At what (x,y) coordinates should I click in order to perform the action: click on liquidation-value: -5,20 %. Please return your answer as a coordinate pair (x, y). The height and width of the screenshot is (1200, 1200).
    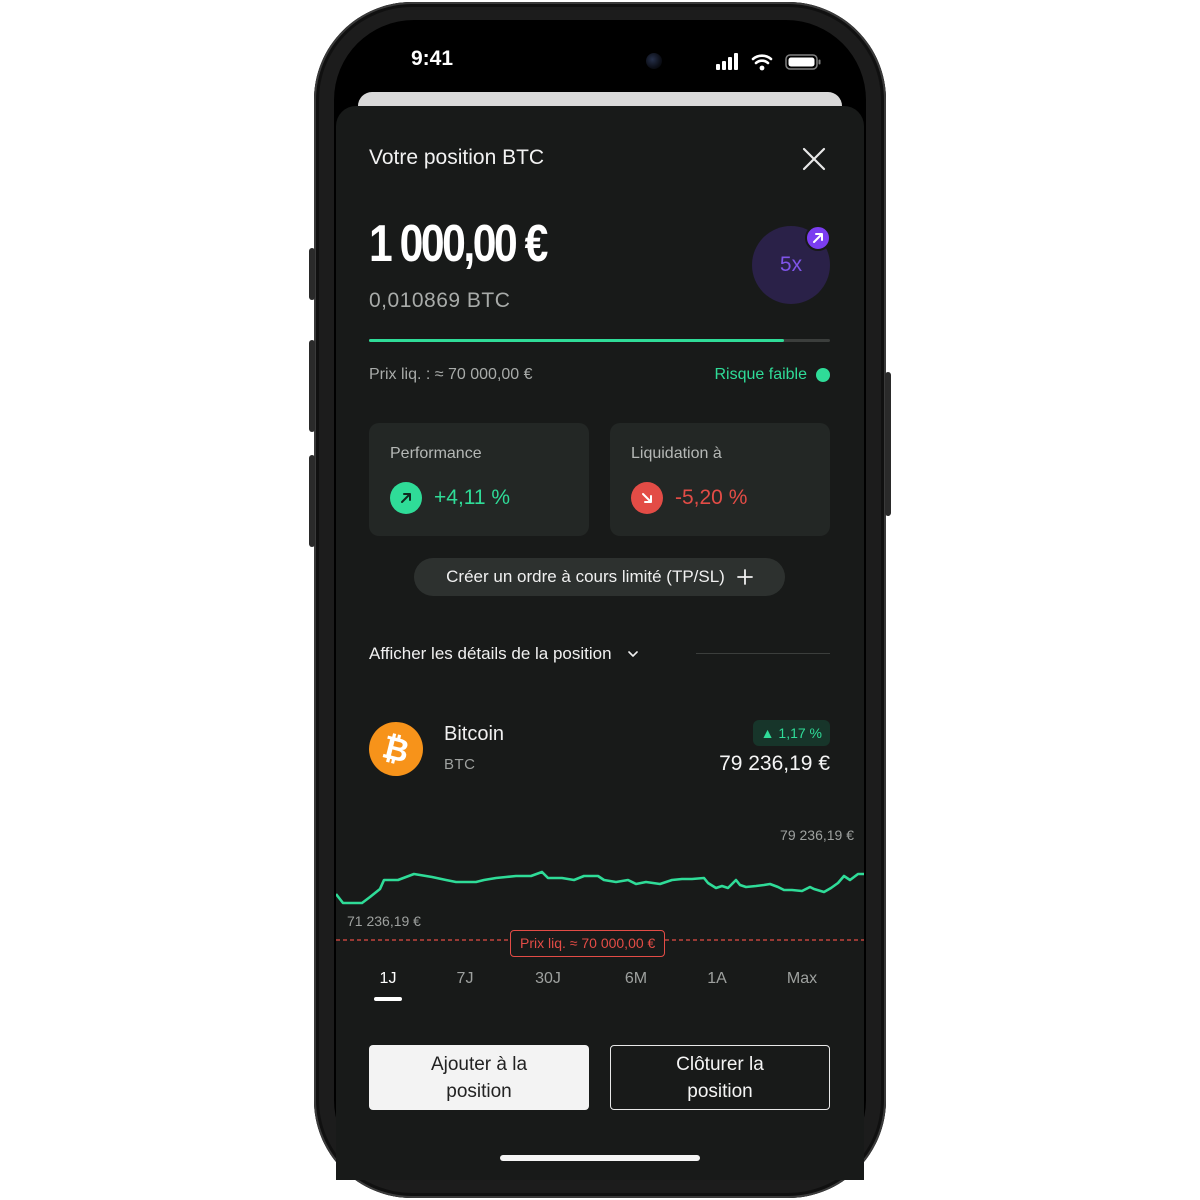
    Looking at the image, I should click on (711, 497).